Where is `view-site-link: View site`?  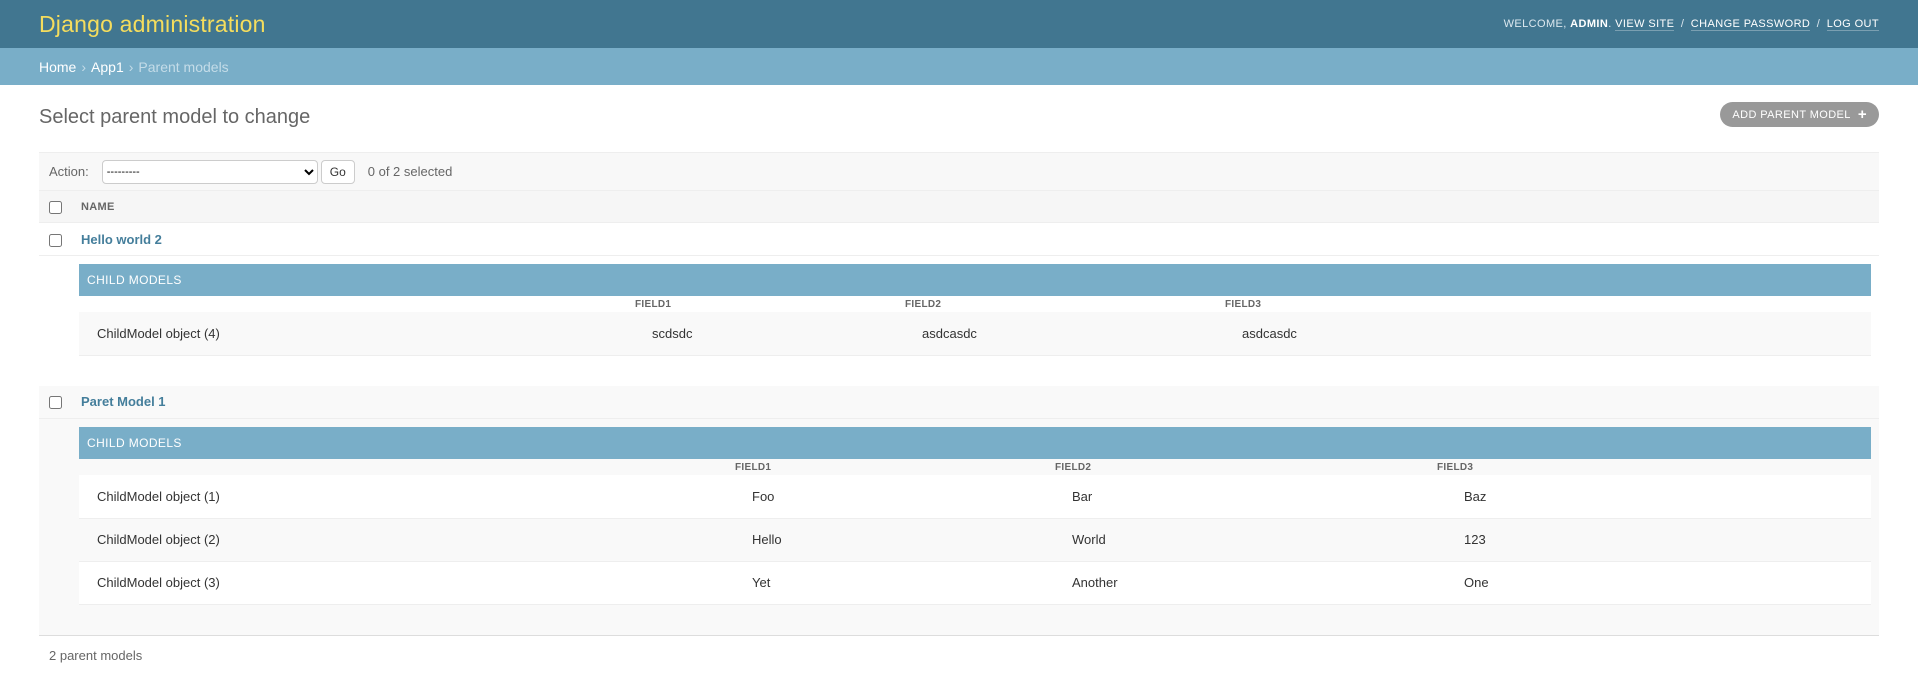 view-site-link: View site is located at coordinates (1645, 24).